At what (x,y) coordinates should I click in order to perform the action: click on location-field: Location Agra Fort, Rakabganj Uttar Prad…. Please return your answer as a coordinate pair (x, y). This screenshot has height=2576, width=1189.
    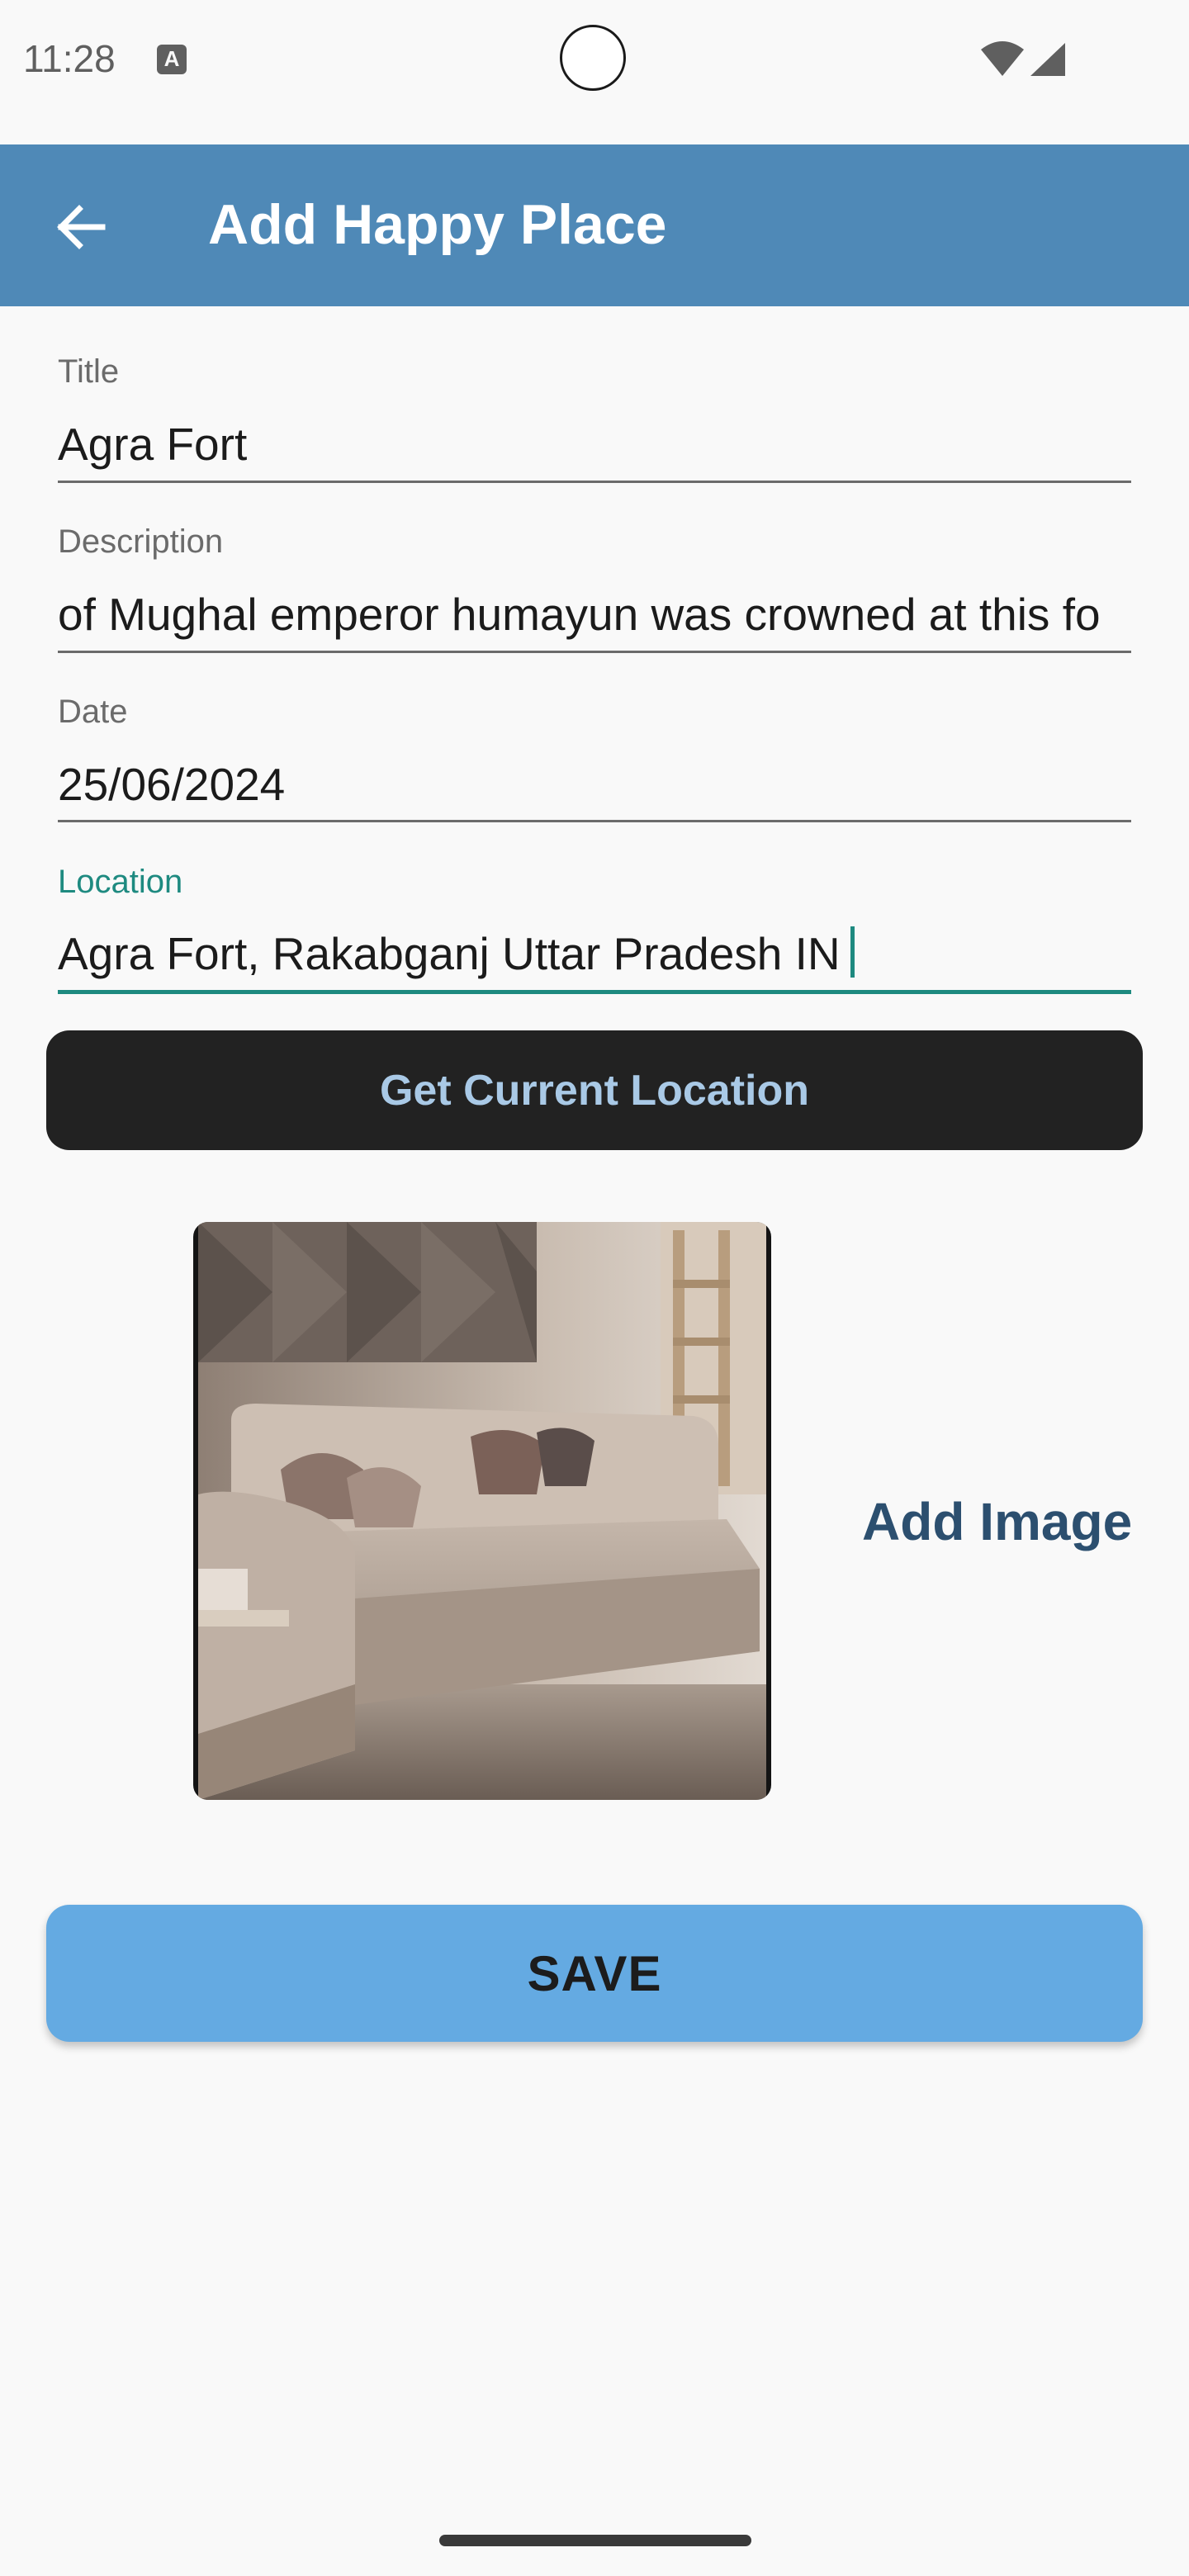
    Looking at the image, I should click on (594, 930).